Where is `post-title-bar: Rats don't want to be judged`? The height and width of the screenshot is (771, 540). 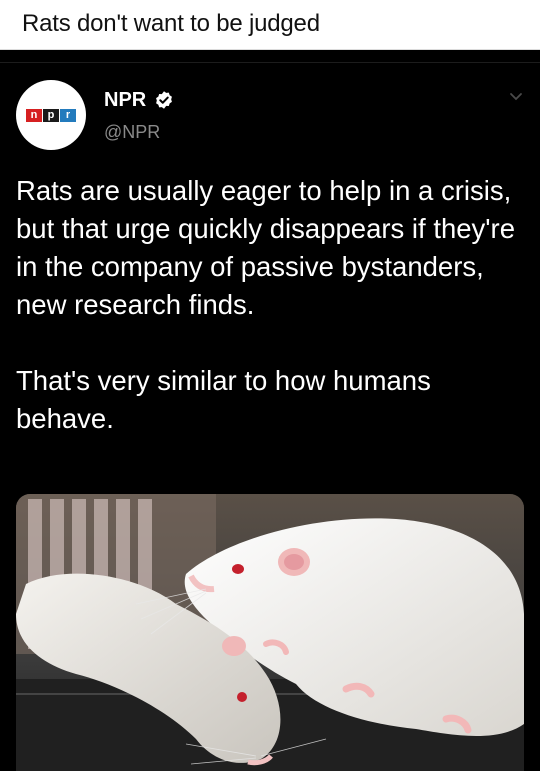 post-title-bar: Rats don't want to be judged is located at coordinates (270, 25).